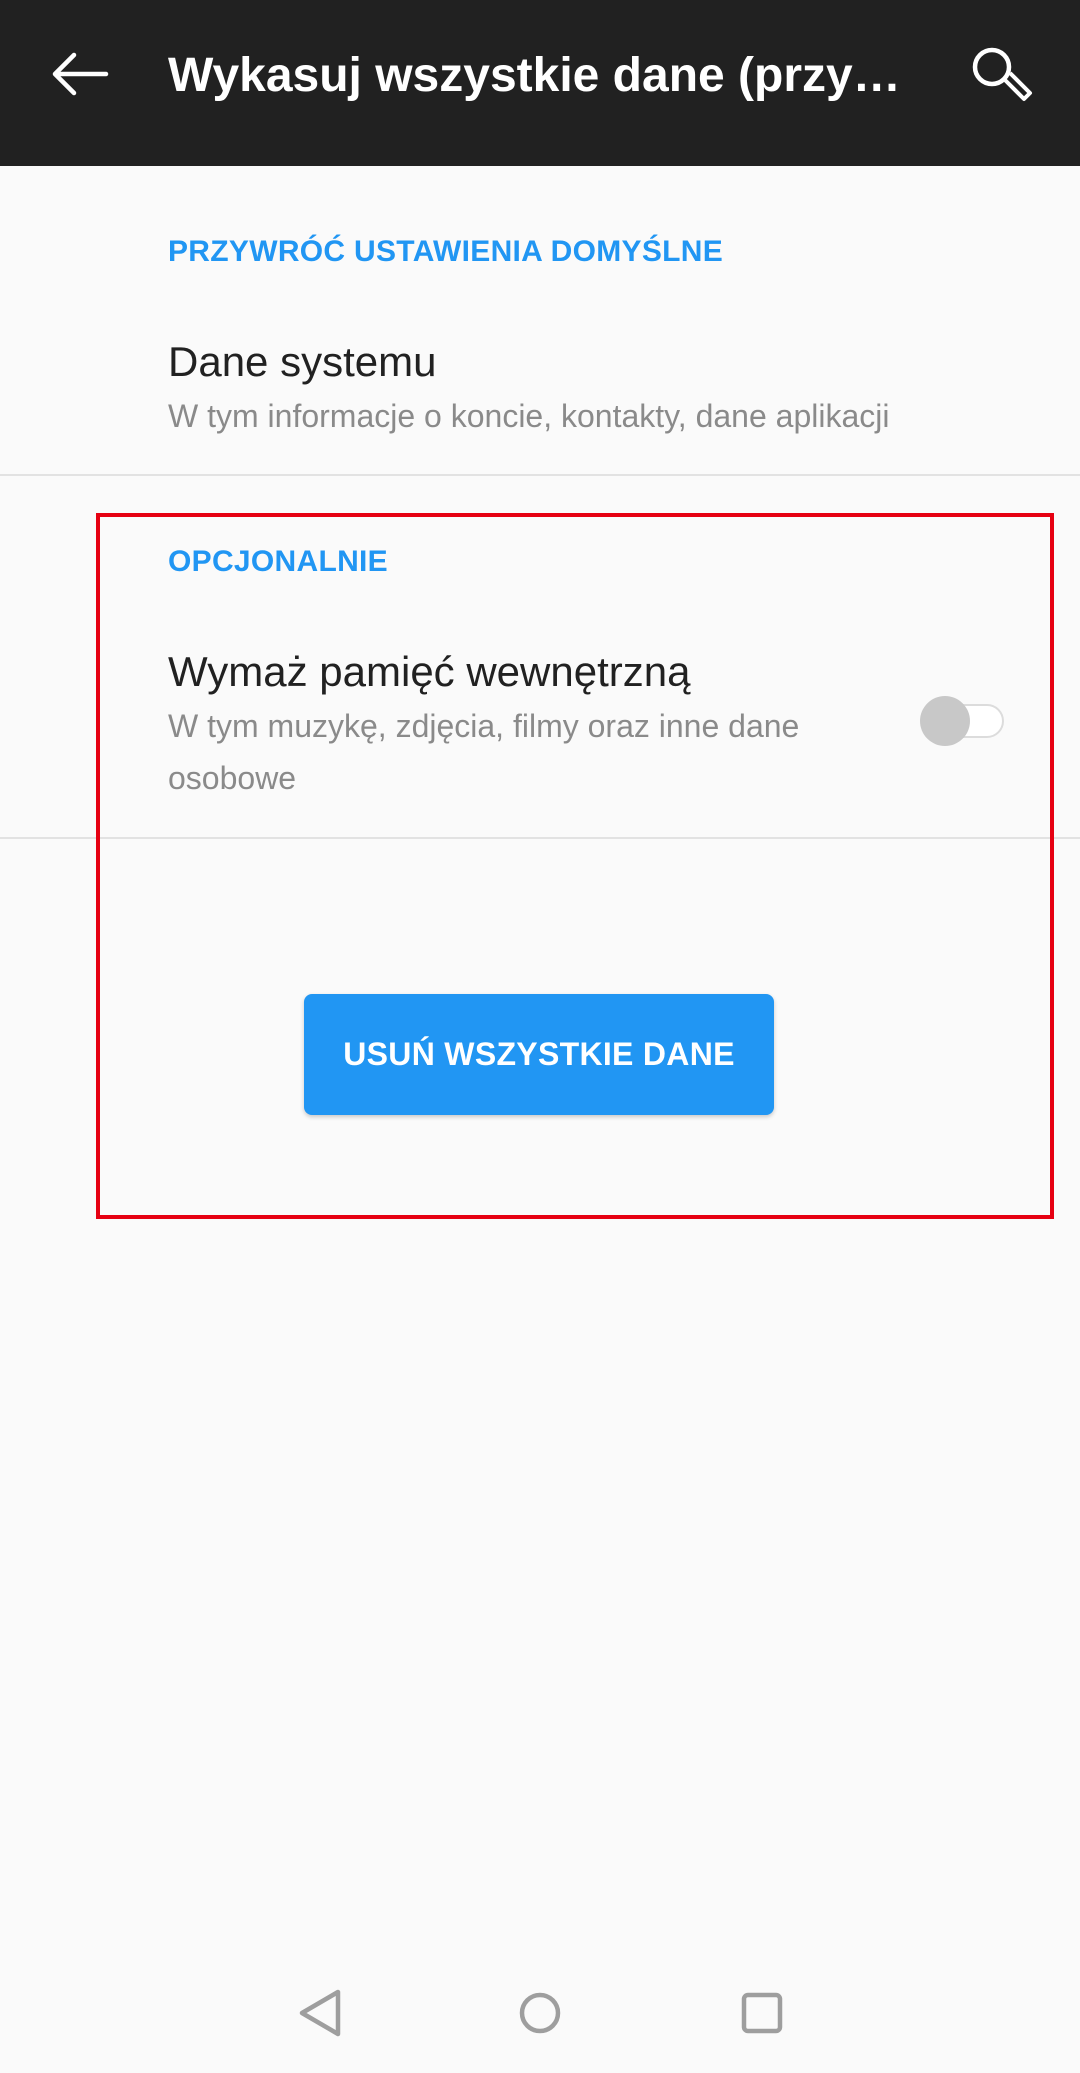  Describe the element at coordinates (446, 251) in the screenshot. I see `section-header-reset: PRZYWRÓĆ USTAWIENIA DOMYŚLNE` at that location.